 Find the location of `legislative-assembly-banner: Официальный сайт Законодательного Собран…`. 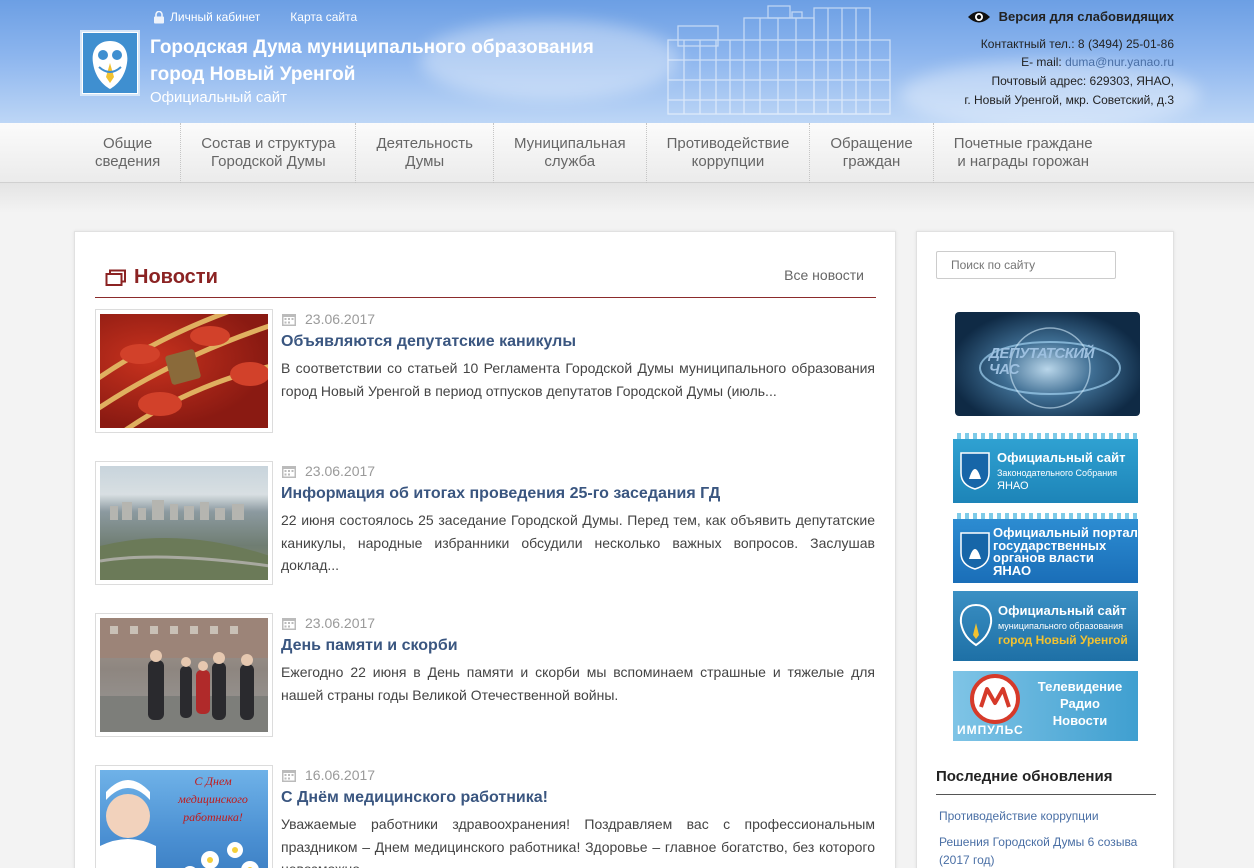

legislative-assembly-banner: Официальный сайт Законодательного Собран… is located at coordinates (1045, 468).